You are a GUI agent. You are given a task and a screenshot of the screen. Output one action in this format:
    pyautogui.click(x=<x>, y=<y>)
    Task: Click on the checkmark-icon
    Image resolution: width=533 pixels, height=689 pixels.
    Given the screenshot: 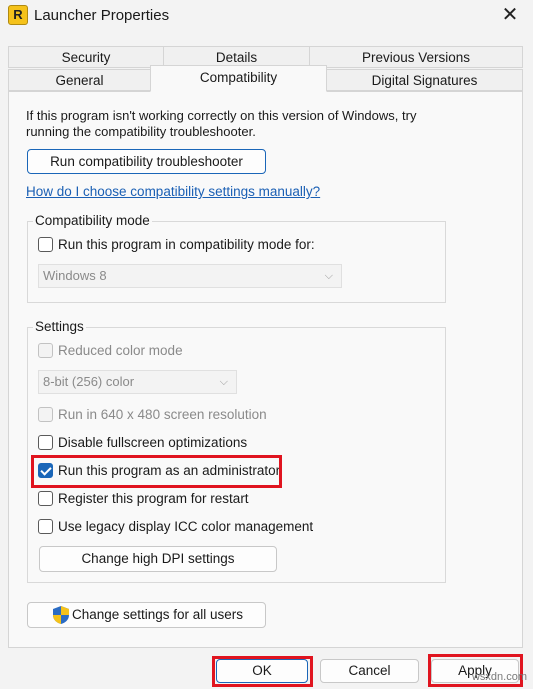 What is the action you would take?
    pyautogui.click(x=45, y=470)
    